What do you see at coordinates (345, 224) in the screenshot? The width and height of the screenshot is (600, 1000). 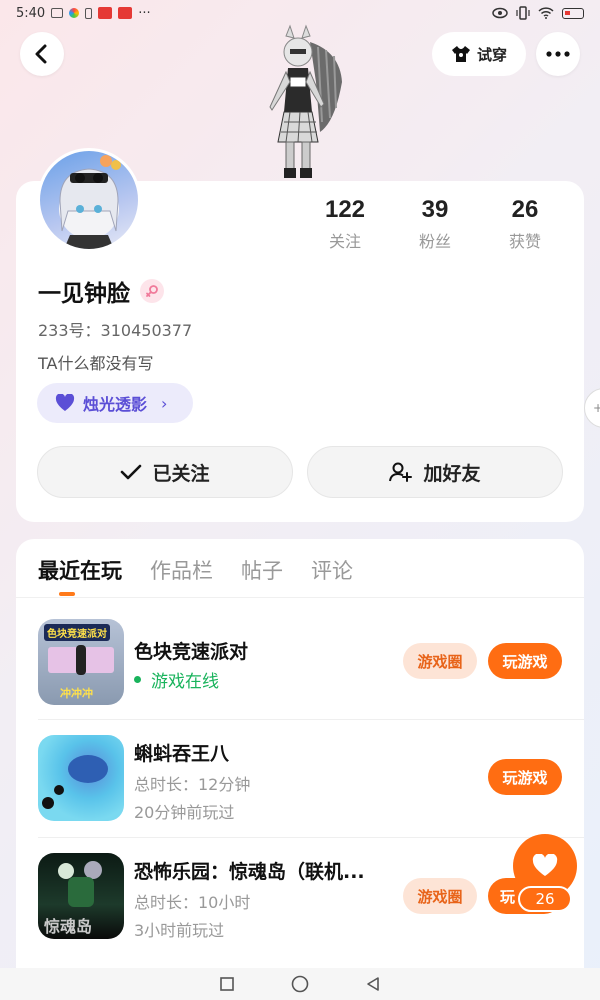 I see `stat-following: 122 关注` at bounding box center [345, 224].